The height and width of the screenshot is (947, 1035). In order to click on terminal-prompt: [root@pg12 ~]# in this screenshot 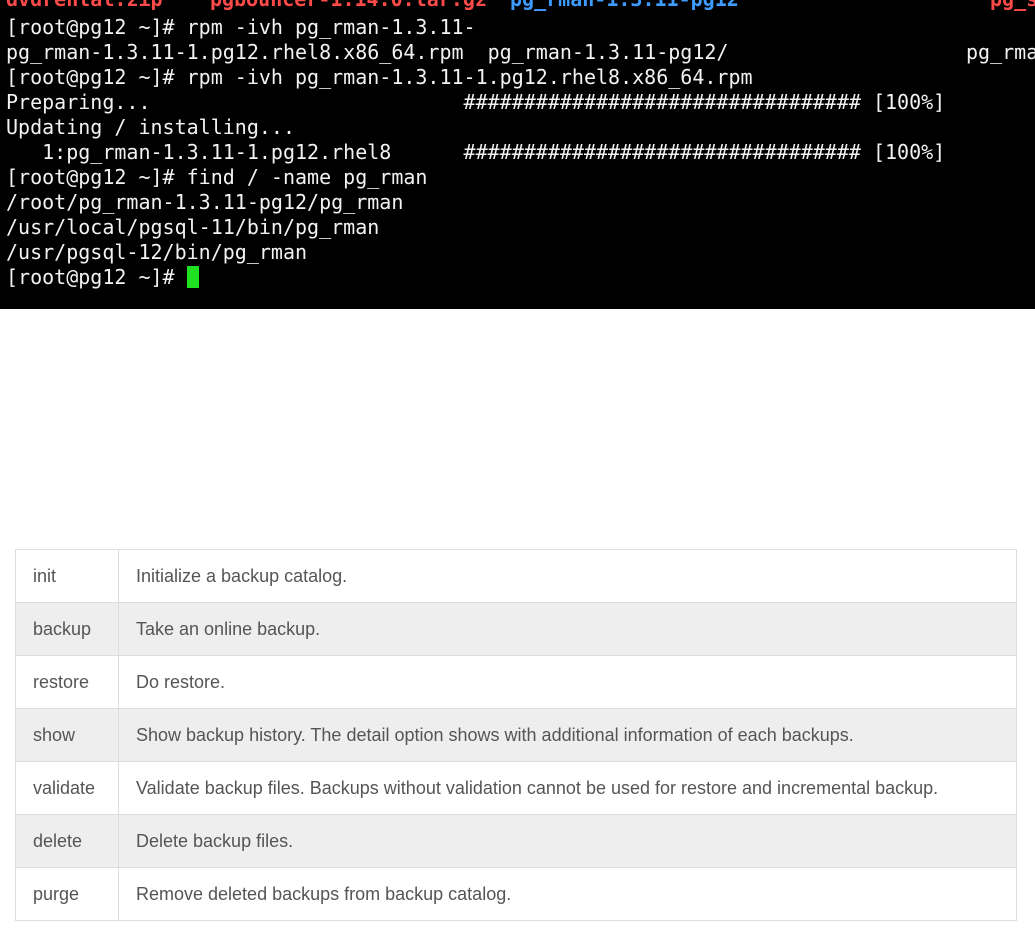, I will do `click(96, 277)`.